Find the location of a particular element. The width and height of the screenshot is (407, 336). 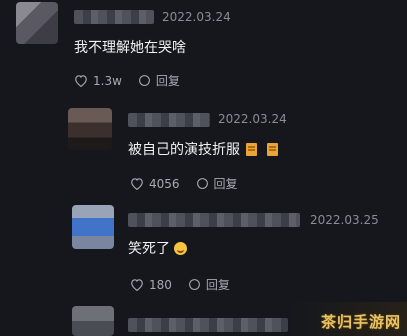

laughing-emoji-icon is located at coordinates (180, 248).